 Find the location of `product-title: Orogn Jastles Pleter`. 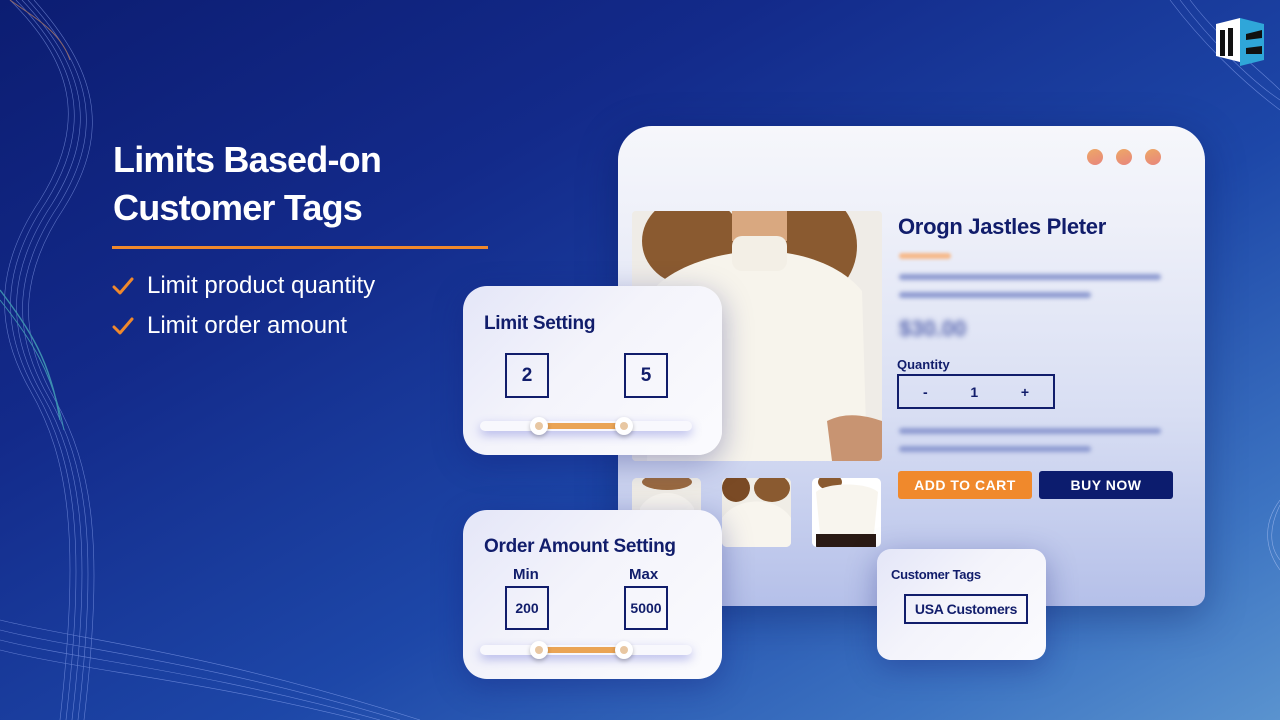

product-title: Orogn Jastles Pleter is located at coordinates (1002, 226).